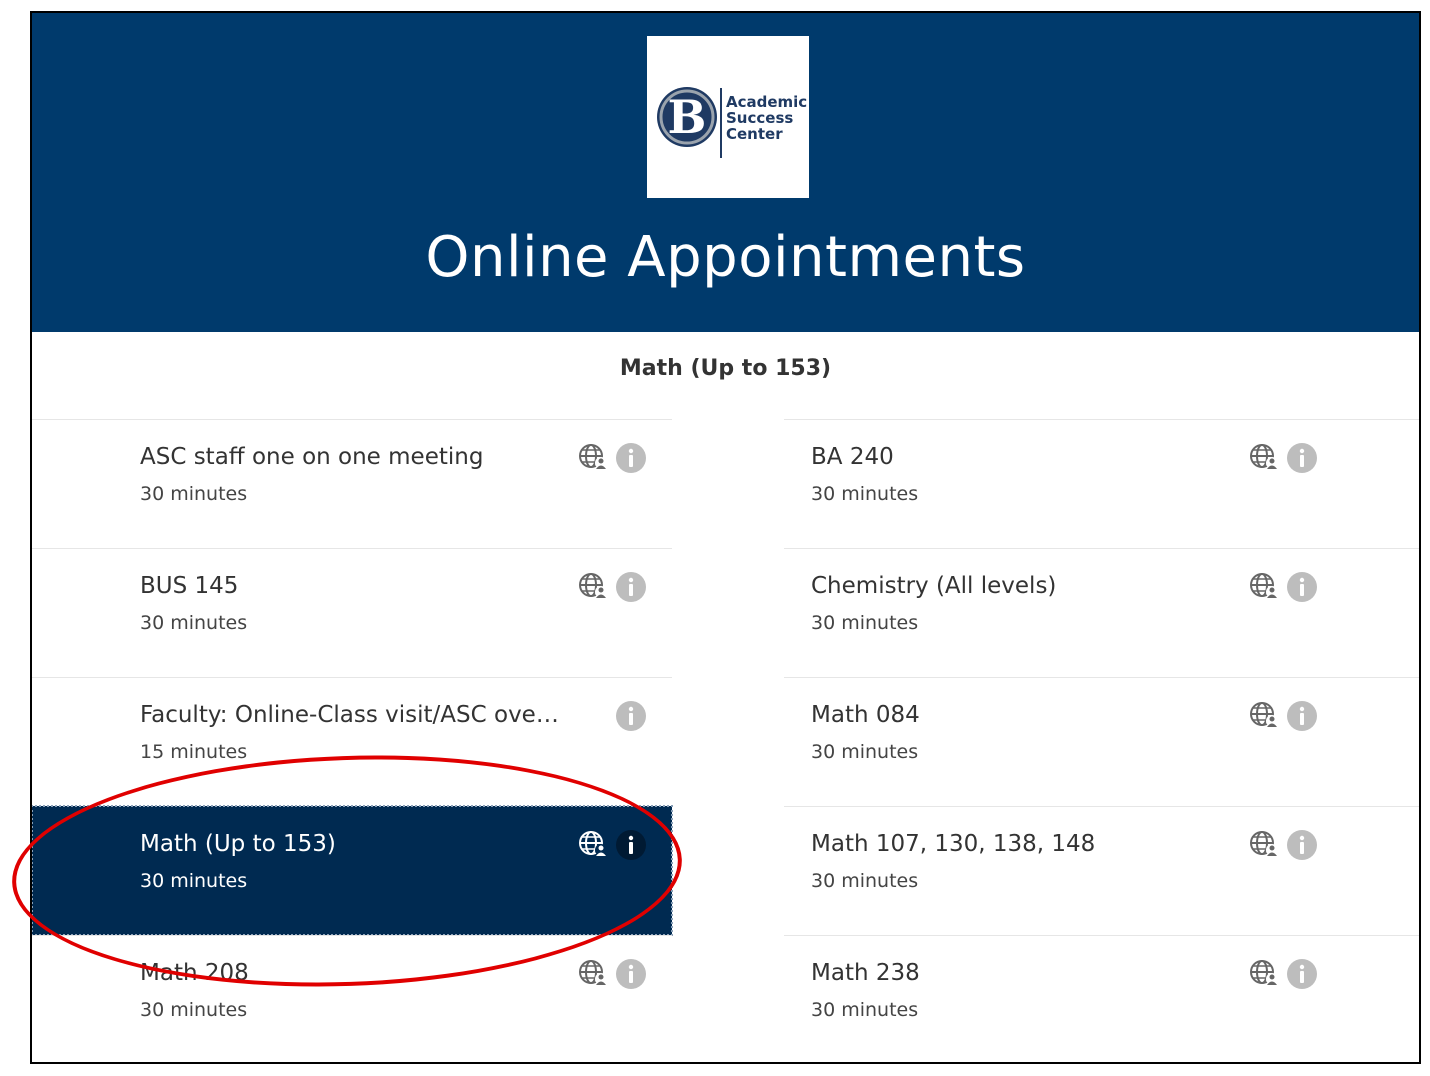  I want to click on service-name: Math 208, so click(194, 973).